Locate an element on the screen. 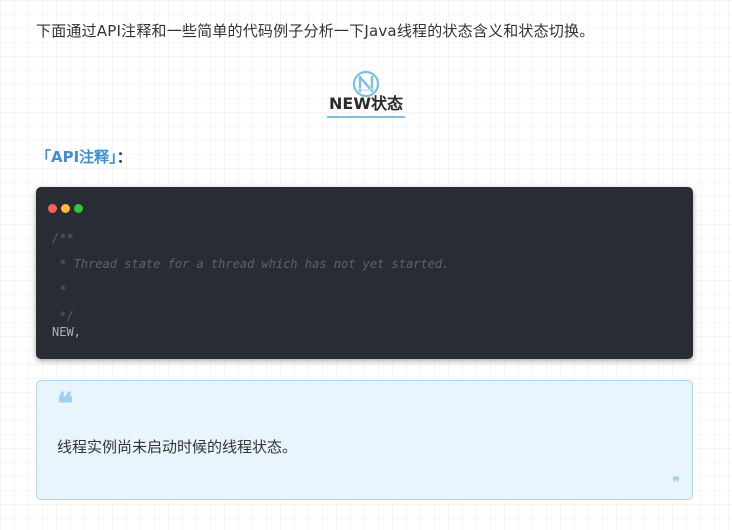  intro-paragraph: 下面通过API注释和一些简单的代码例子分析一下Java线程的状态含义和状态切换。 is located at coordinates (315, 31).